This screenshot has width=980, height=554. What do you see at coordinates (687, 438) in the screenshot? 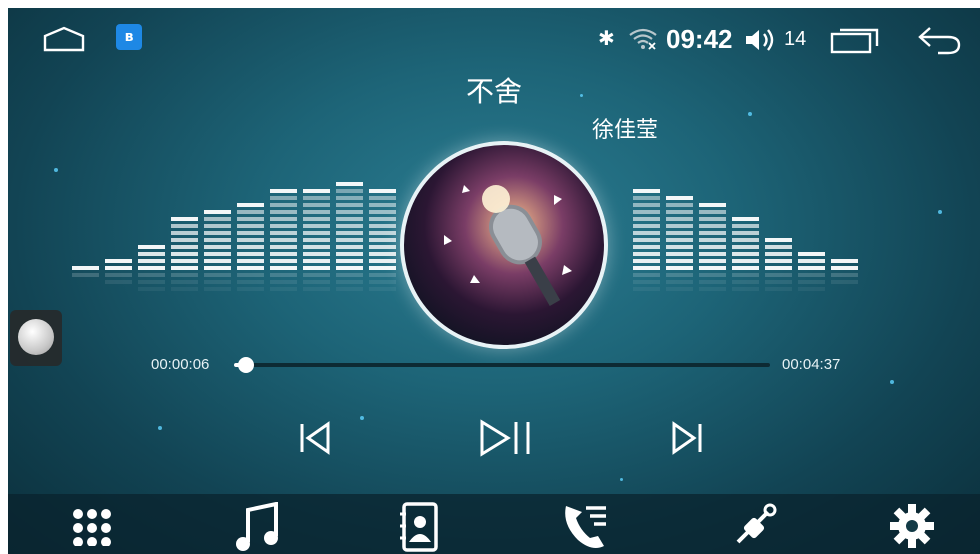
I see `next-icon` at bounding box center [687, 438].